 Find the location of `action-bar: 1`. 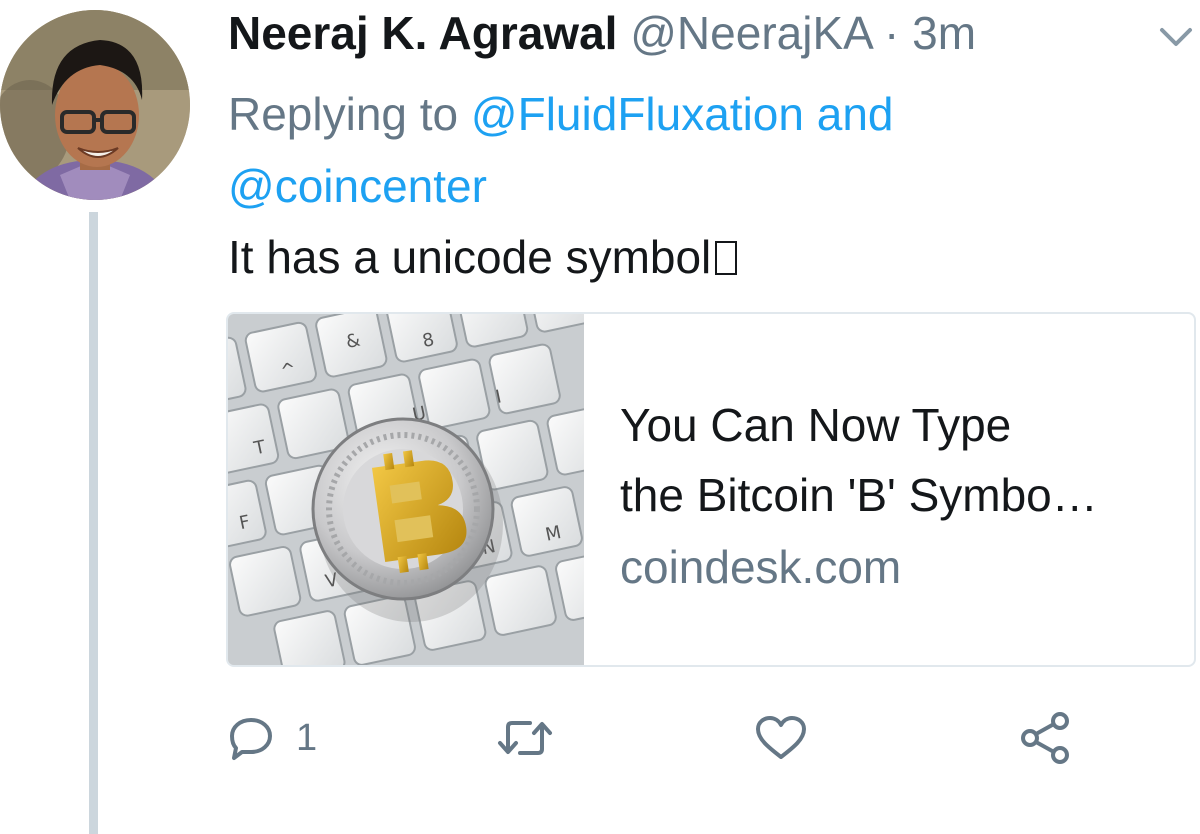

action-bar: 1 is located at coordinates (678, 738).